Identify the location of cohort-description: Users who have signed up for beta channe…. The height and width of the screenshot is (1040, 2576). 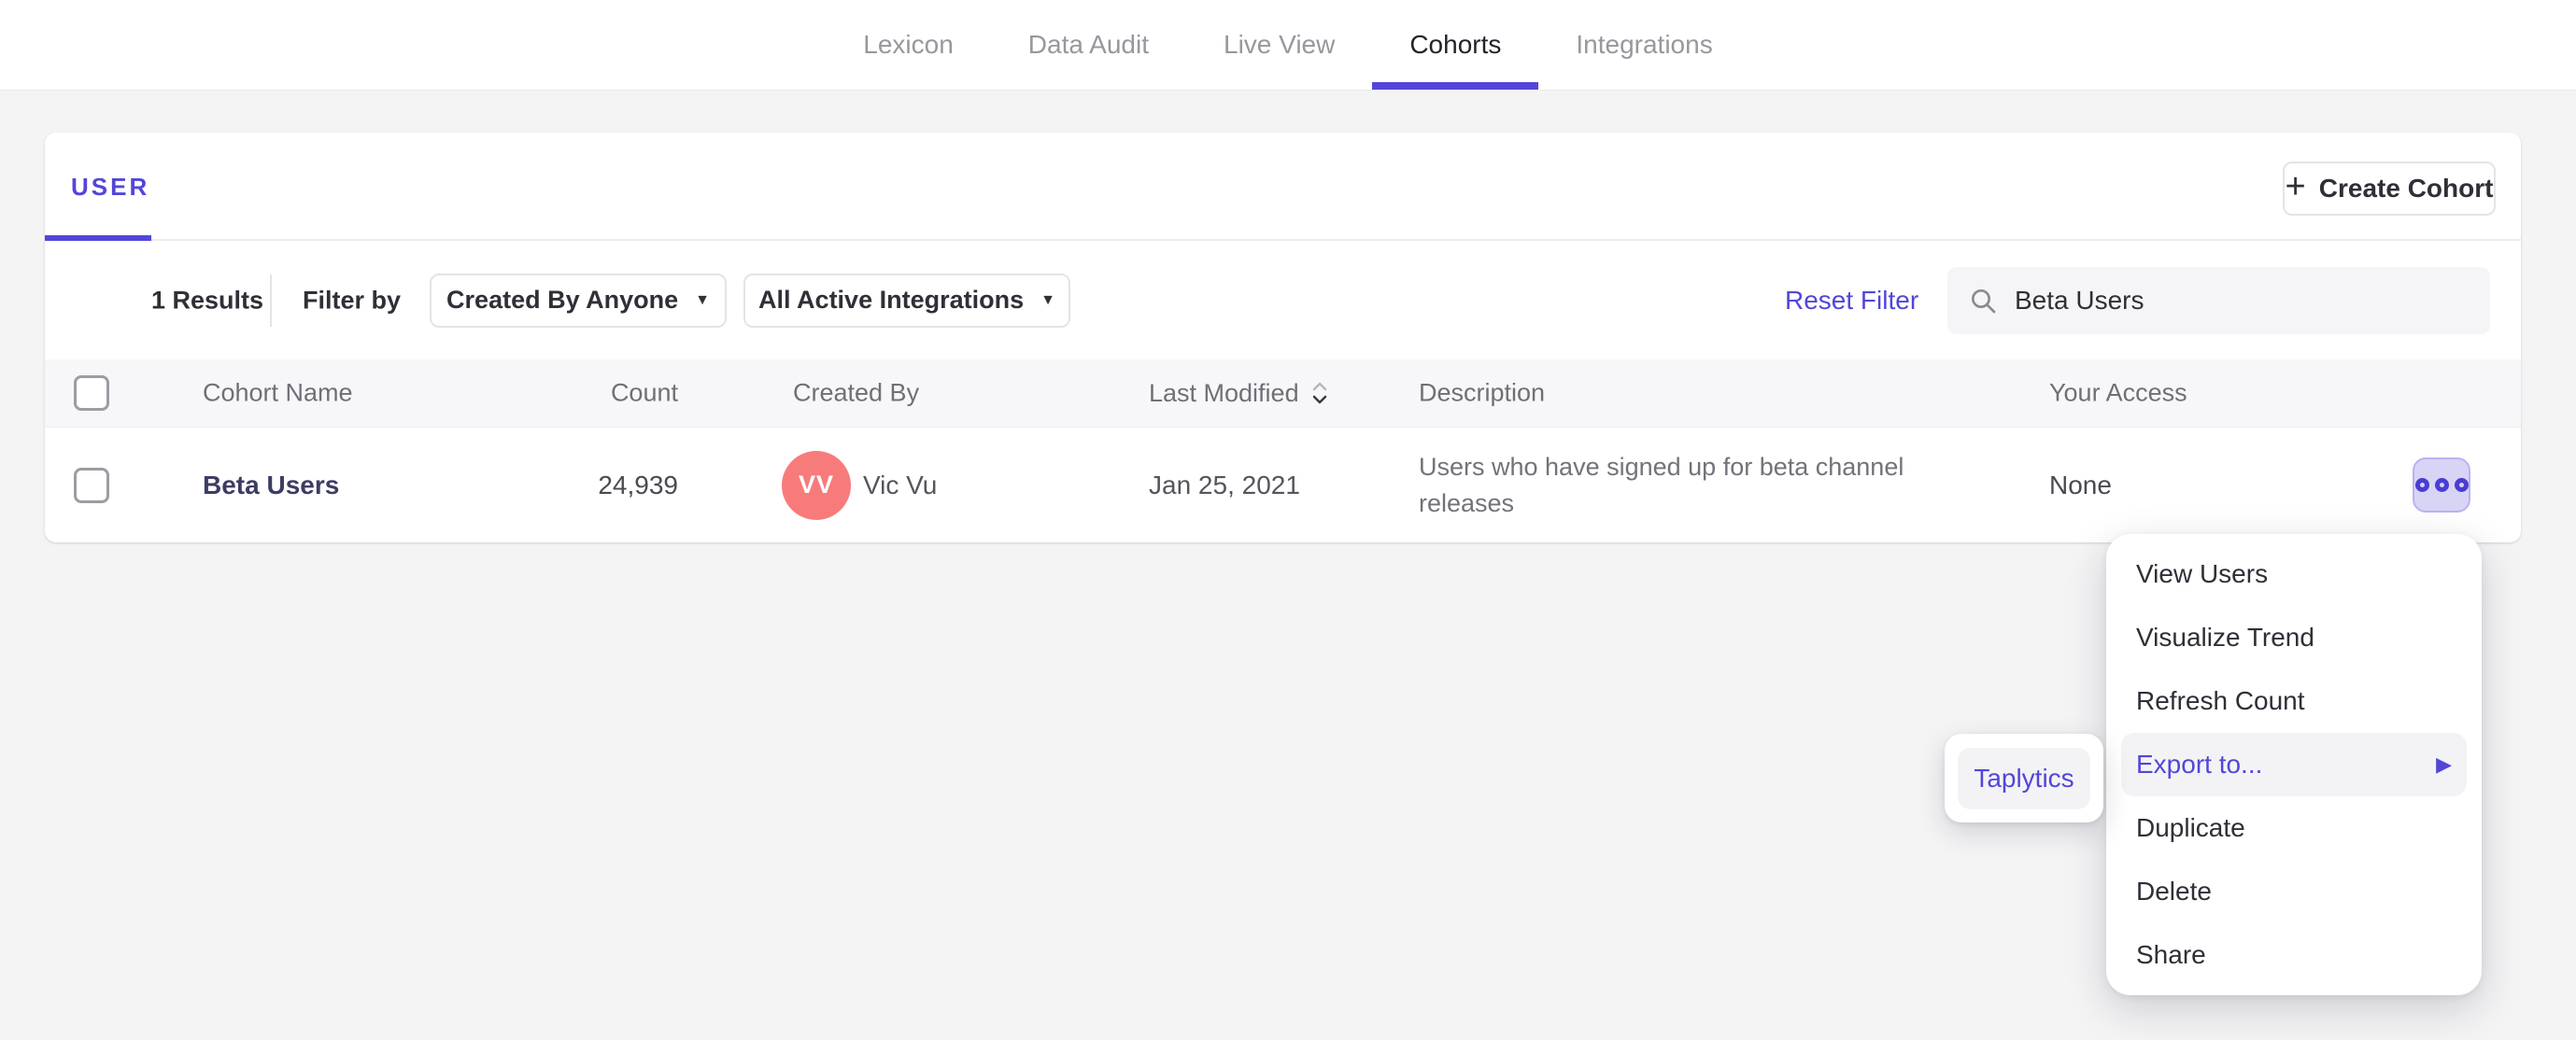
(1661, 485).